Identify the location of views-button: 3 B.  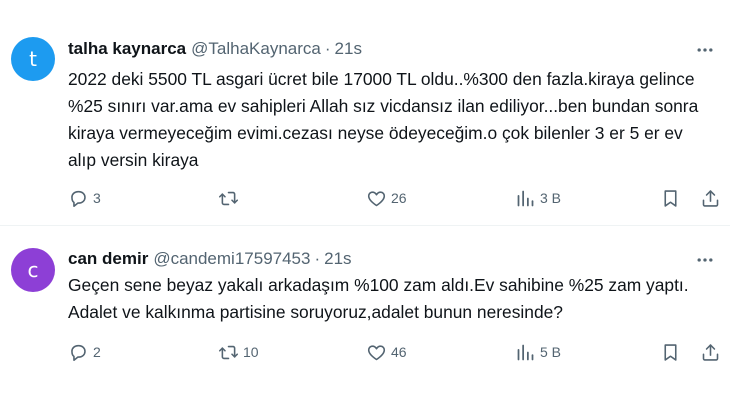
(538, 198).